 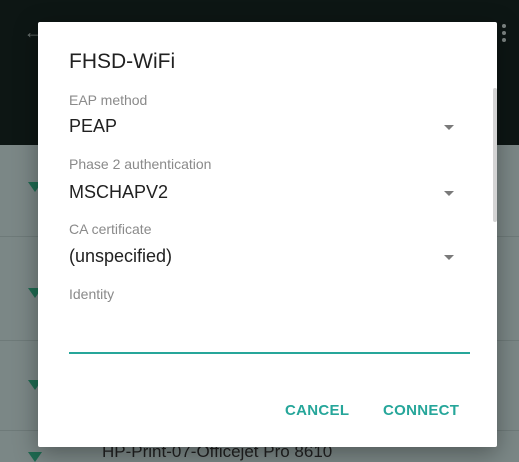 I want to click on phase2-auth-label: Phase 2 authentication, so click(x=140, y=164).